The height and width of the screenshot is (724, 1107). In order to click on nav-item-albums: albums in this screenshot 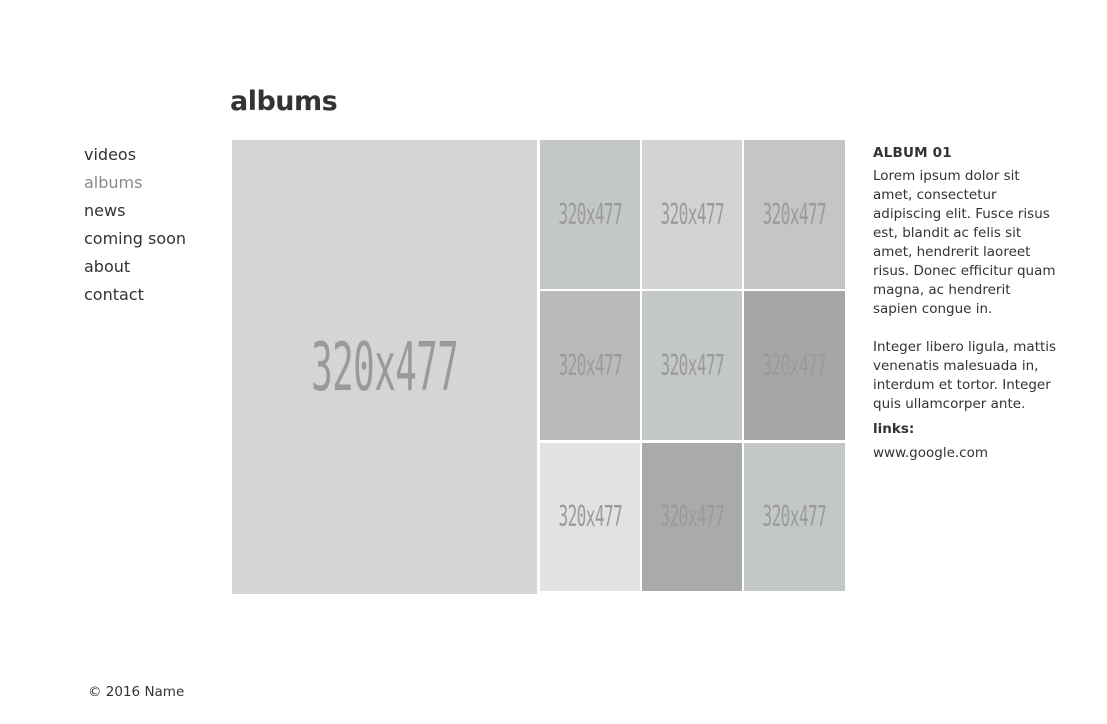, I will do `click(135, 184)`.